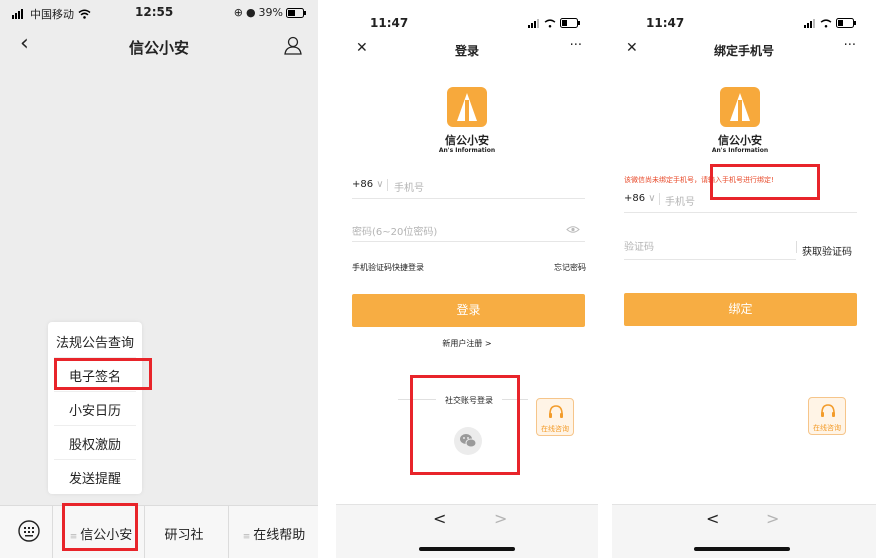 Image resolution: width=876 pixels, height=558 pixels. I want to click on status-bar-left: 中国移动, so click(51, 14).